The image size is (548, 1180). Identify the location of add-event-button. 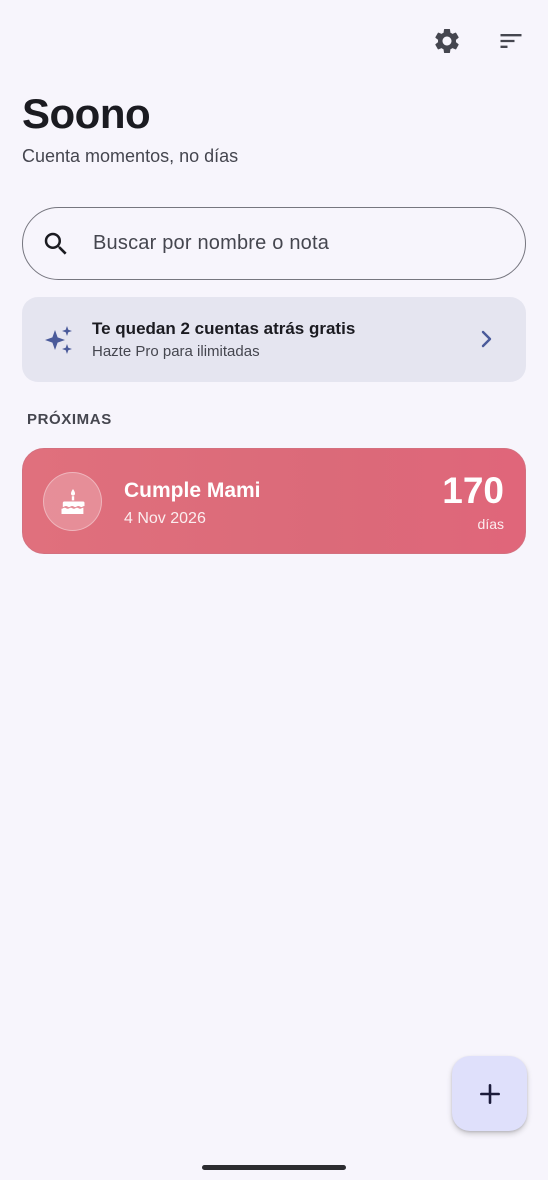
(489, 1093).